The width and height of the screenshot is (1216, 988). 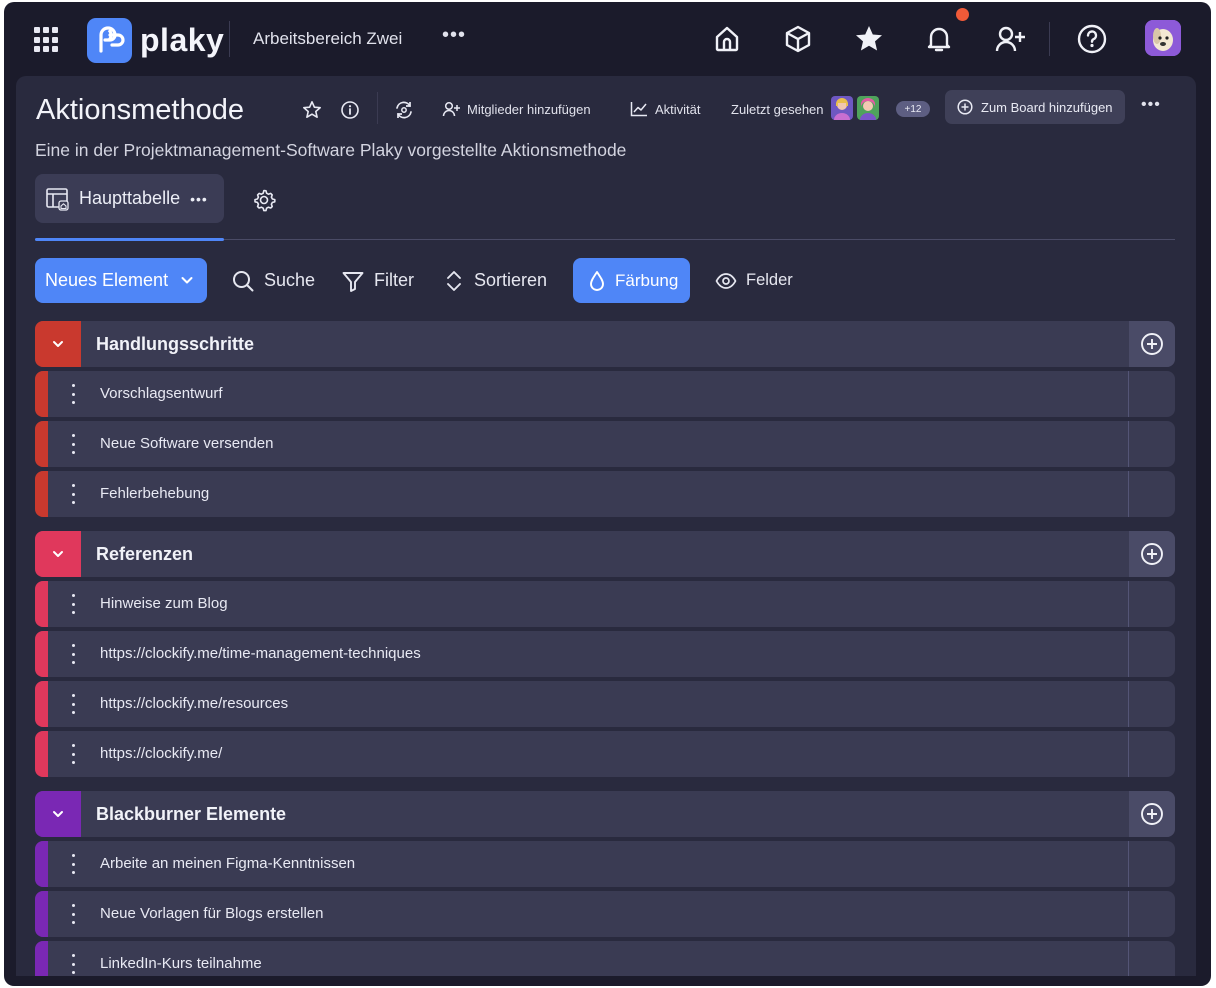 What do you see at coordinates (164, 603) in the screenshot?
I see `item-name: Hinweise zum Blog` at bounding box center [164, 603].